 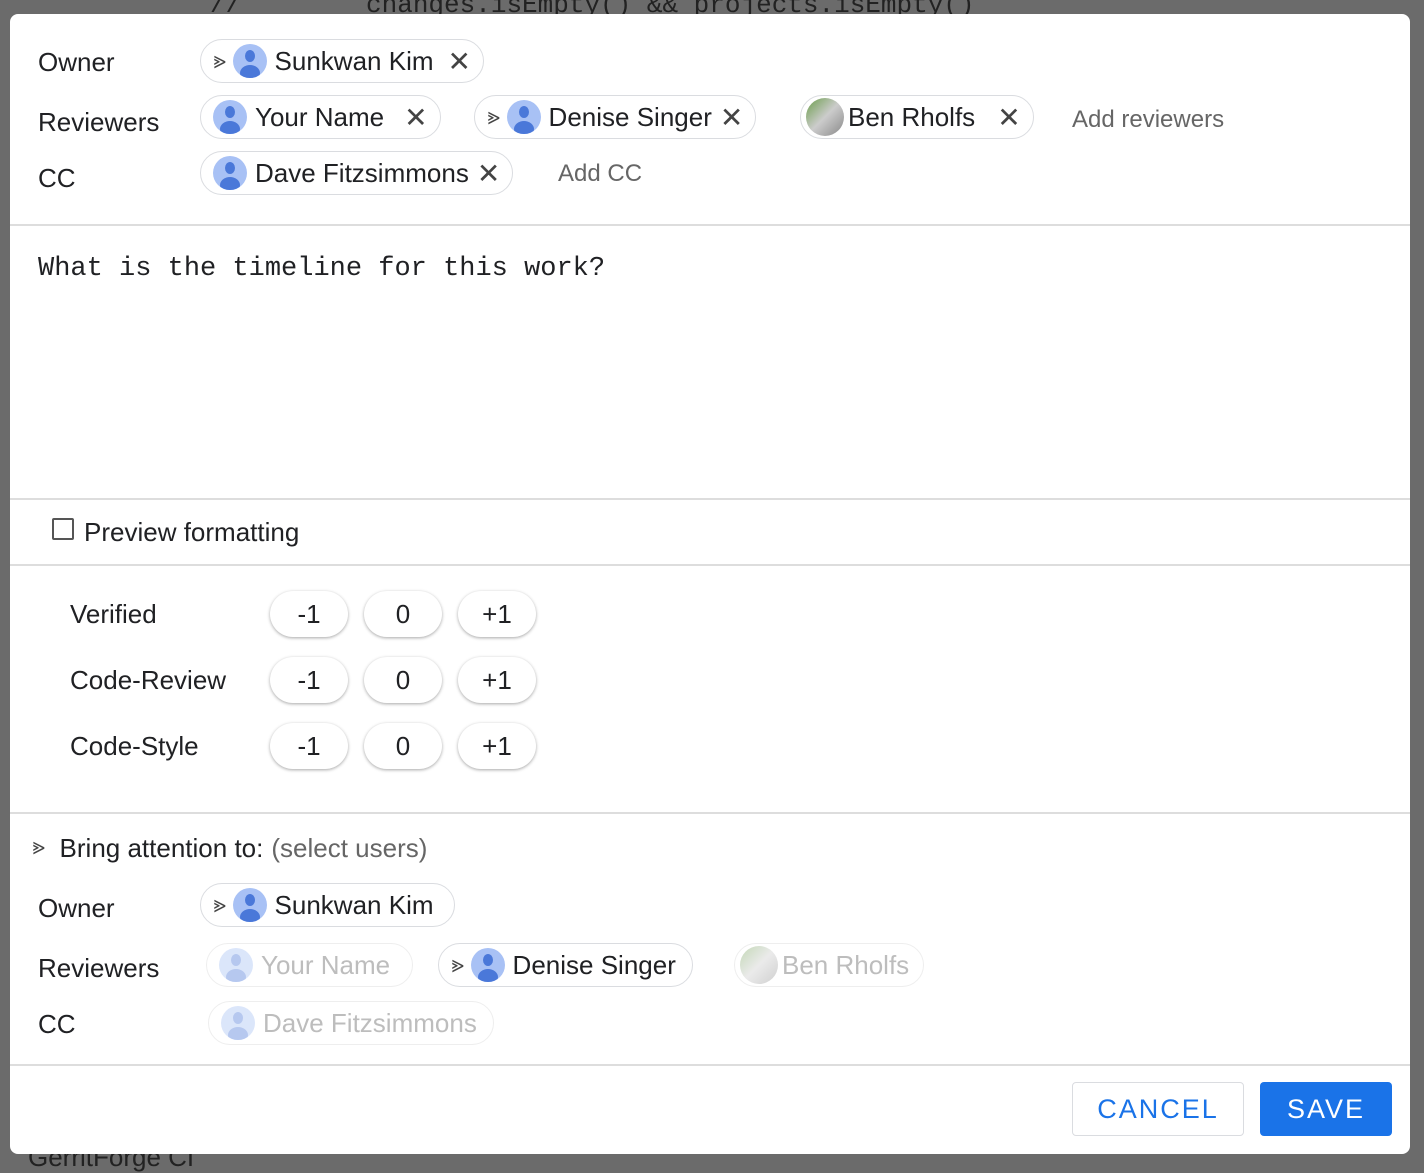 What do you see at coordinates (321, 269) in the screenshot?
I see `message-textarea: What is the timeline for this work?` at bounding box center [321, 269].